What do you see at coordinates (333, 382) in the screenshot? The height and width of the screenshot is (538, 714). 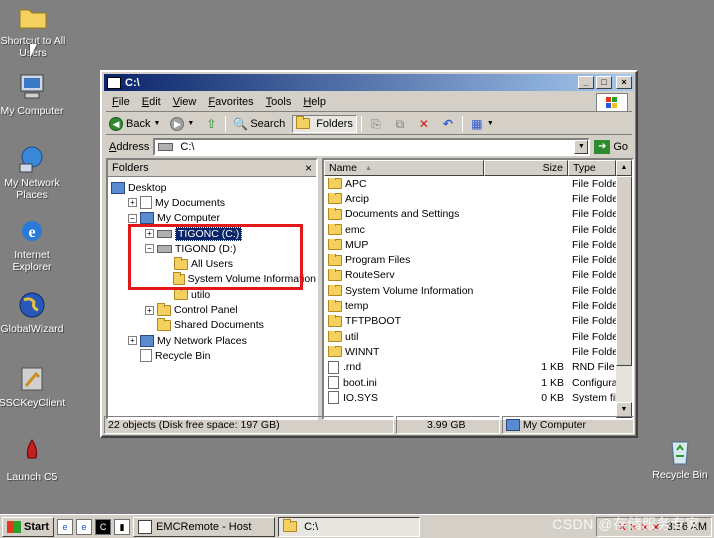 I see `file-icon` at bounding box center [333, 382].